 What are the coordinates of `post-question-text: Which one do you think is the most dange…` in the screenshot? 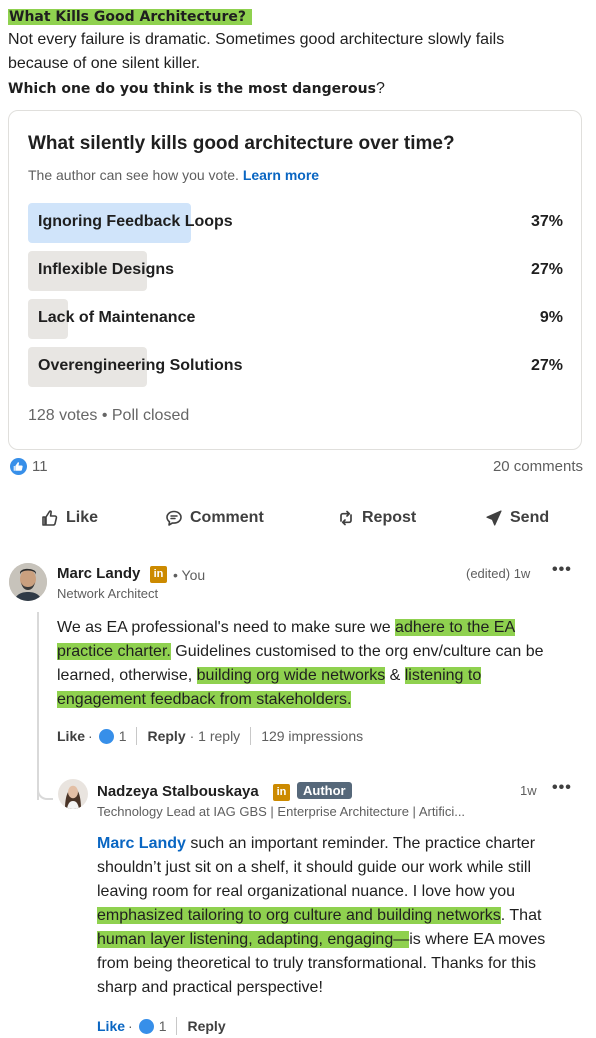 It's located at (192, 89).